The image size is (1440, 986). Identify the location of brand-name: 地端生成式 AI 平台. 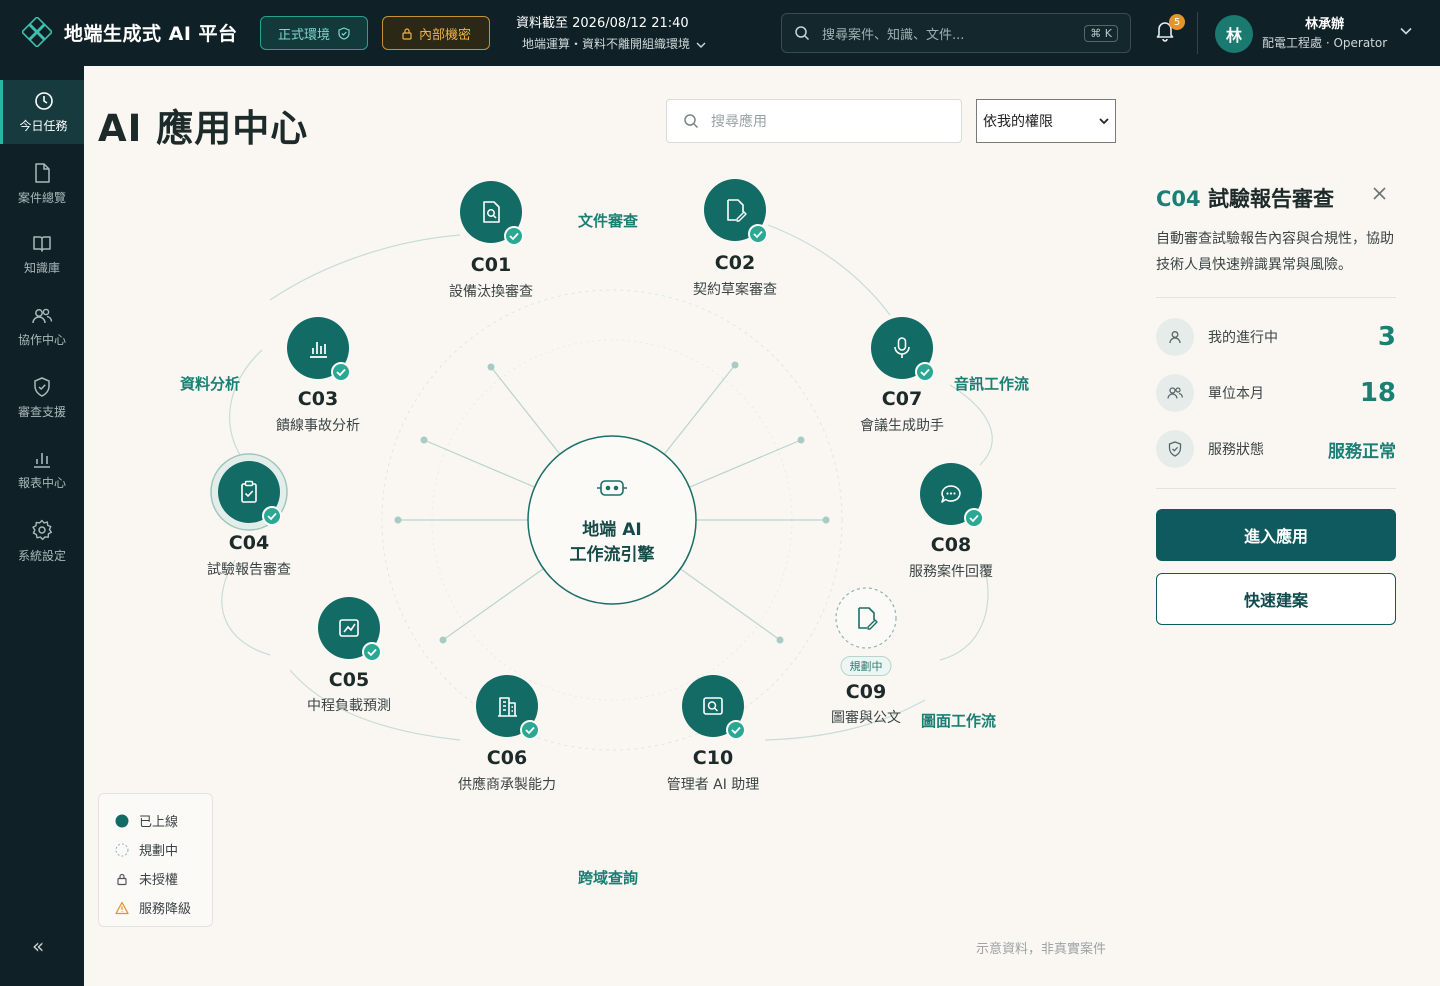
(151, 33).